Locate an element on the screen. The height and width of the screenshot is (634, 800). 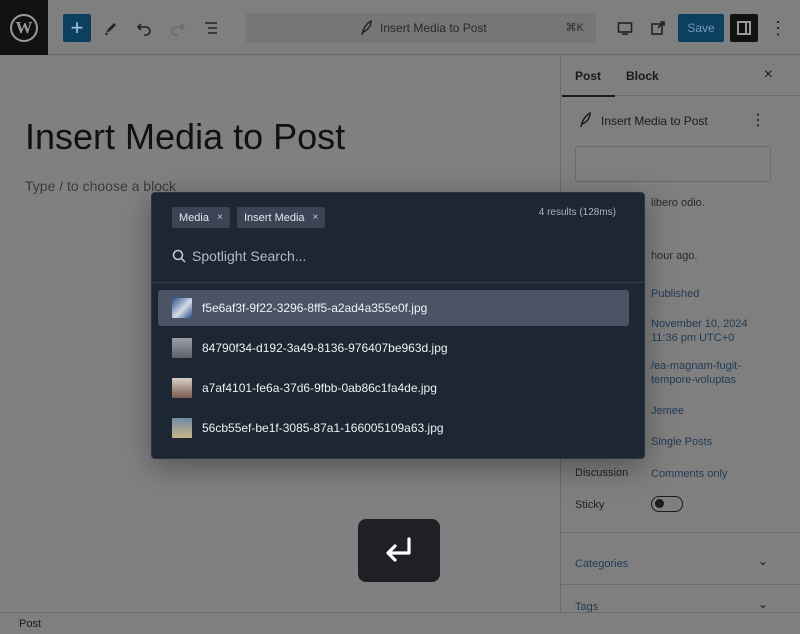
excerpt-field is located at coordinates (673, 164).